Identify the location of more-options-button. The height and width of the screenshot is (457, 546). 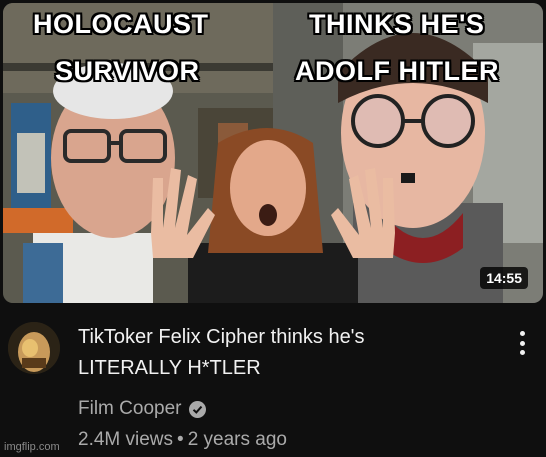
(522, 343).